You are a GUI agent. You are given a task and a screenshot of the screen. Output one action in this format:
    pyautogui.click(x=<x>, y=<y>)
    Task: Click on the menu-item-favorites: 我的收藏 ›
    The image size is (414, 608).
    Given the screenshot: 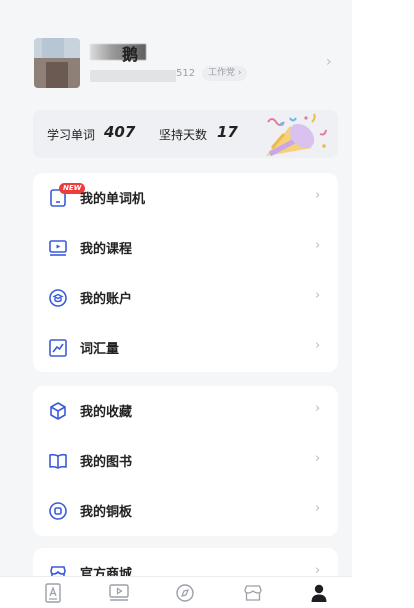 What is the action you would take?
    pyautogui.click(x=185, y=411)
    